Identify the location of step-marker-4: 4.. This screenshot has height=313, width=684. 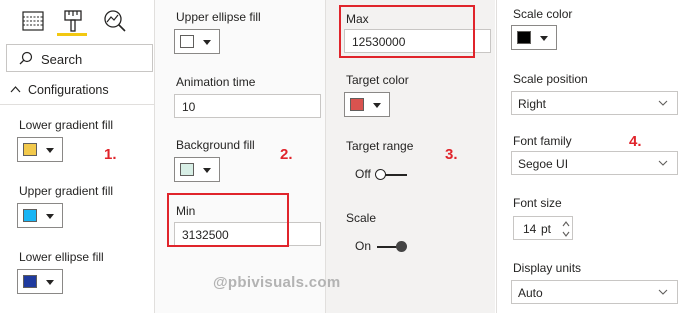
(635, 141).